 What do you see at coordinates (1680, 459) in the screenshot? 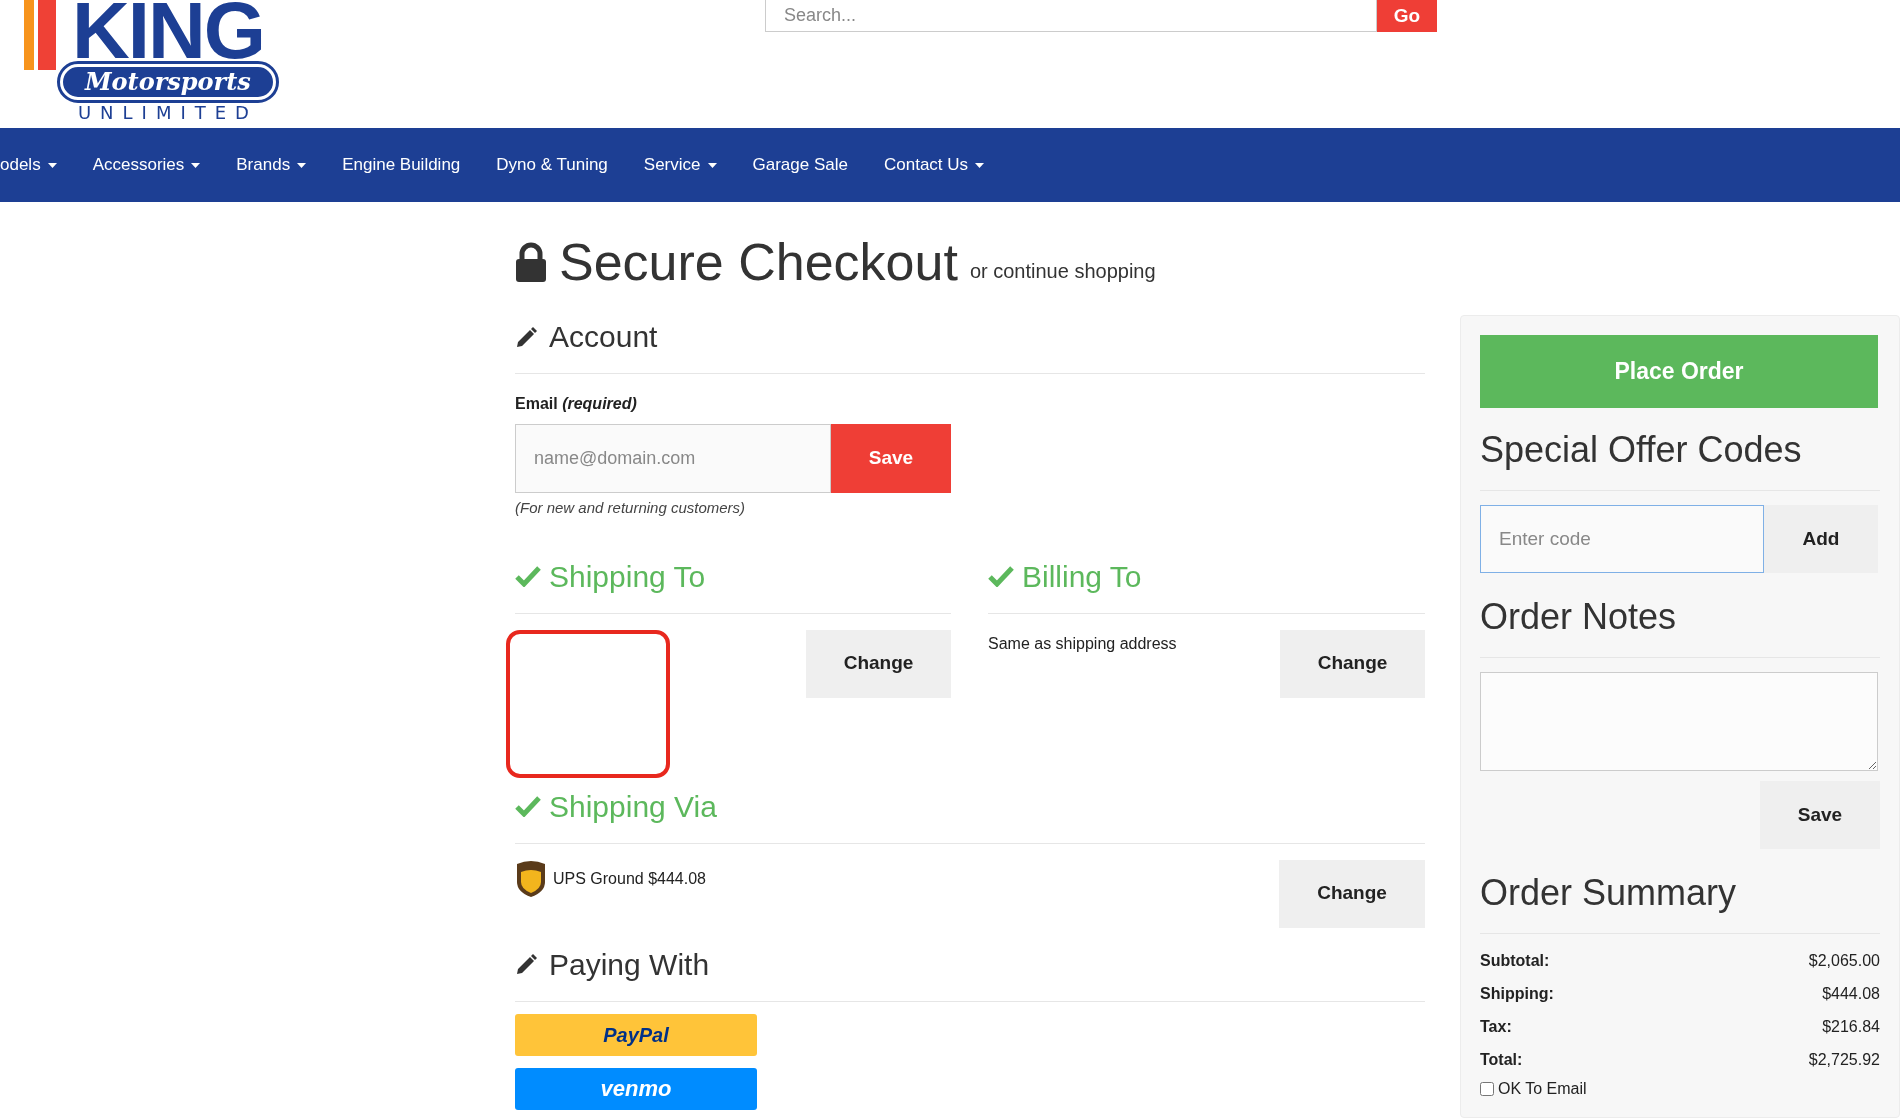
I see `section-heading: Special Offer Codes` at bounding box center [1680, 459].